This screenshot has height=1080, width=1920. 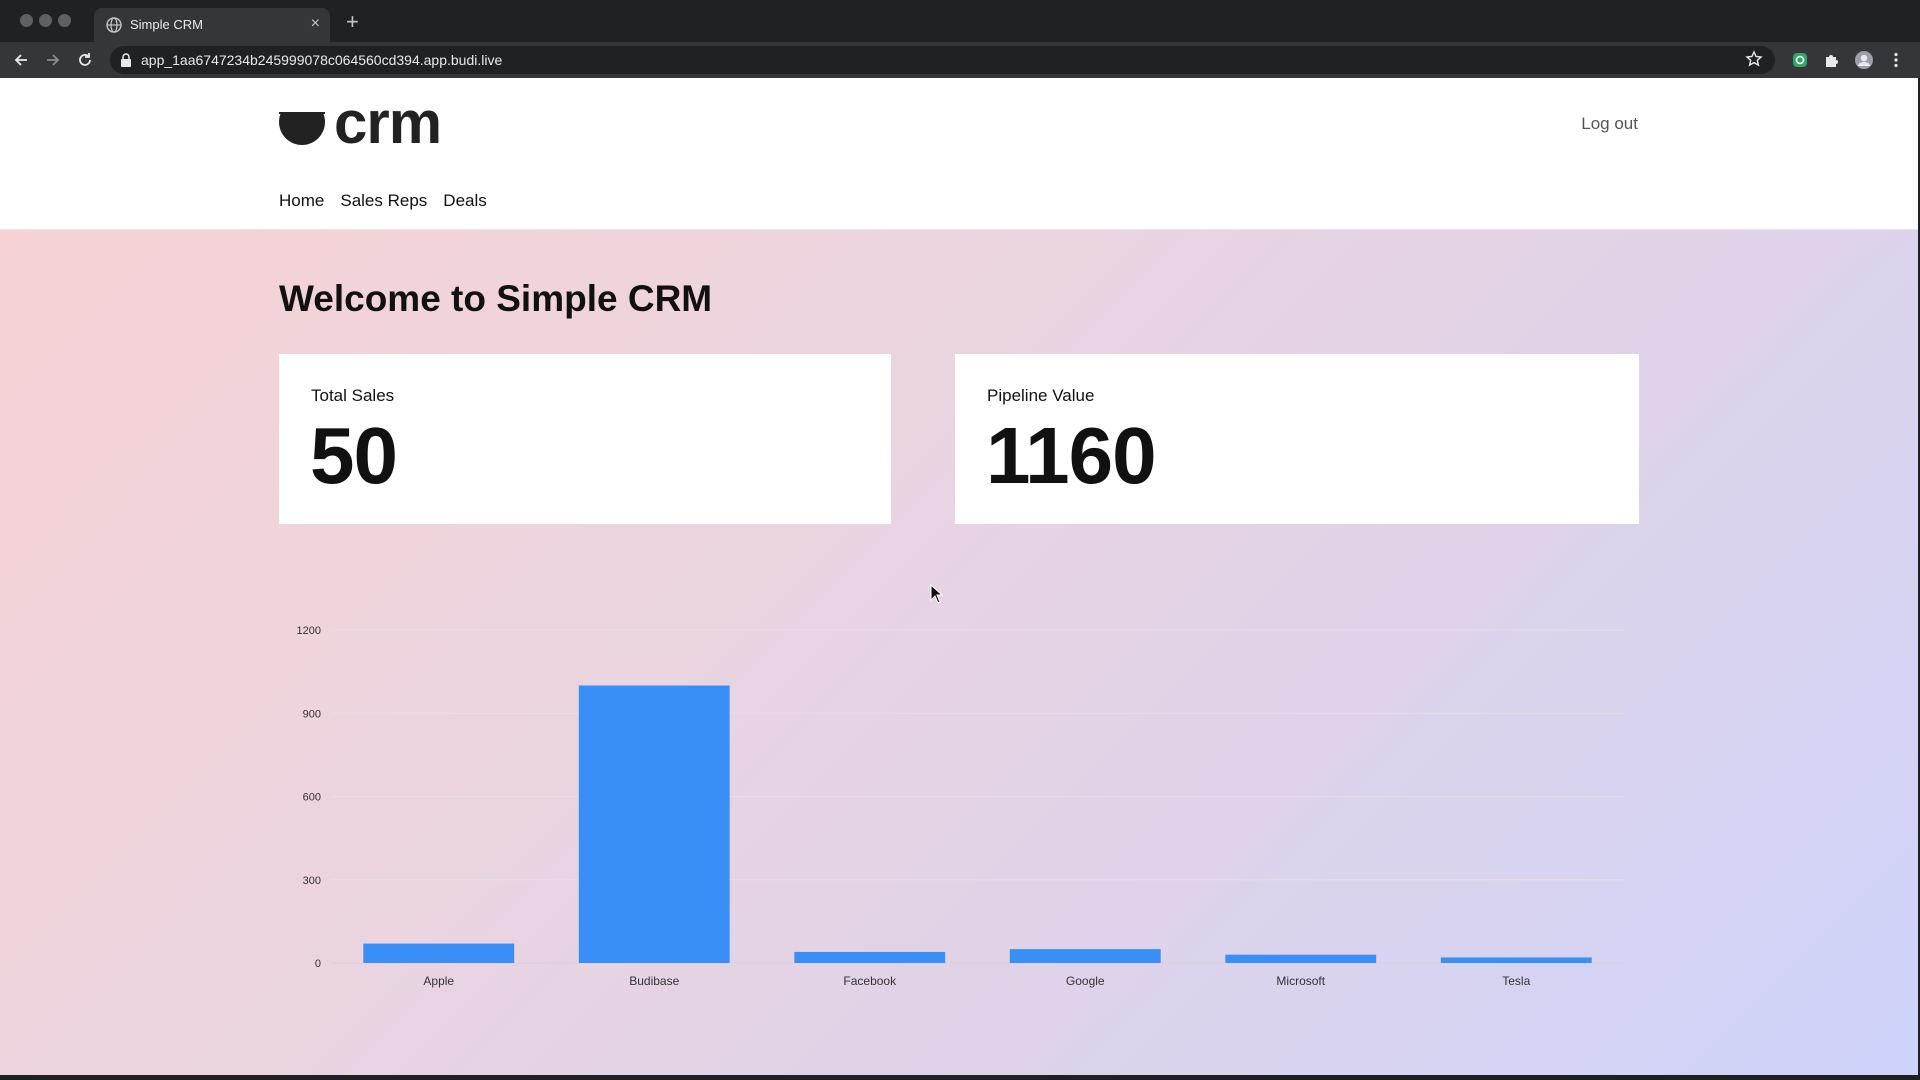 I want to click on total-sales-card: Total Sales 50, so click(x=585, y=439).